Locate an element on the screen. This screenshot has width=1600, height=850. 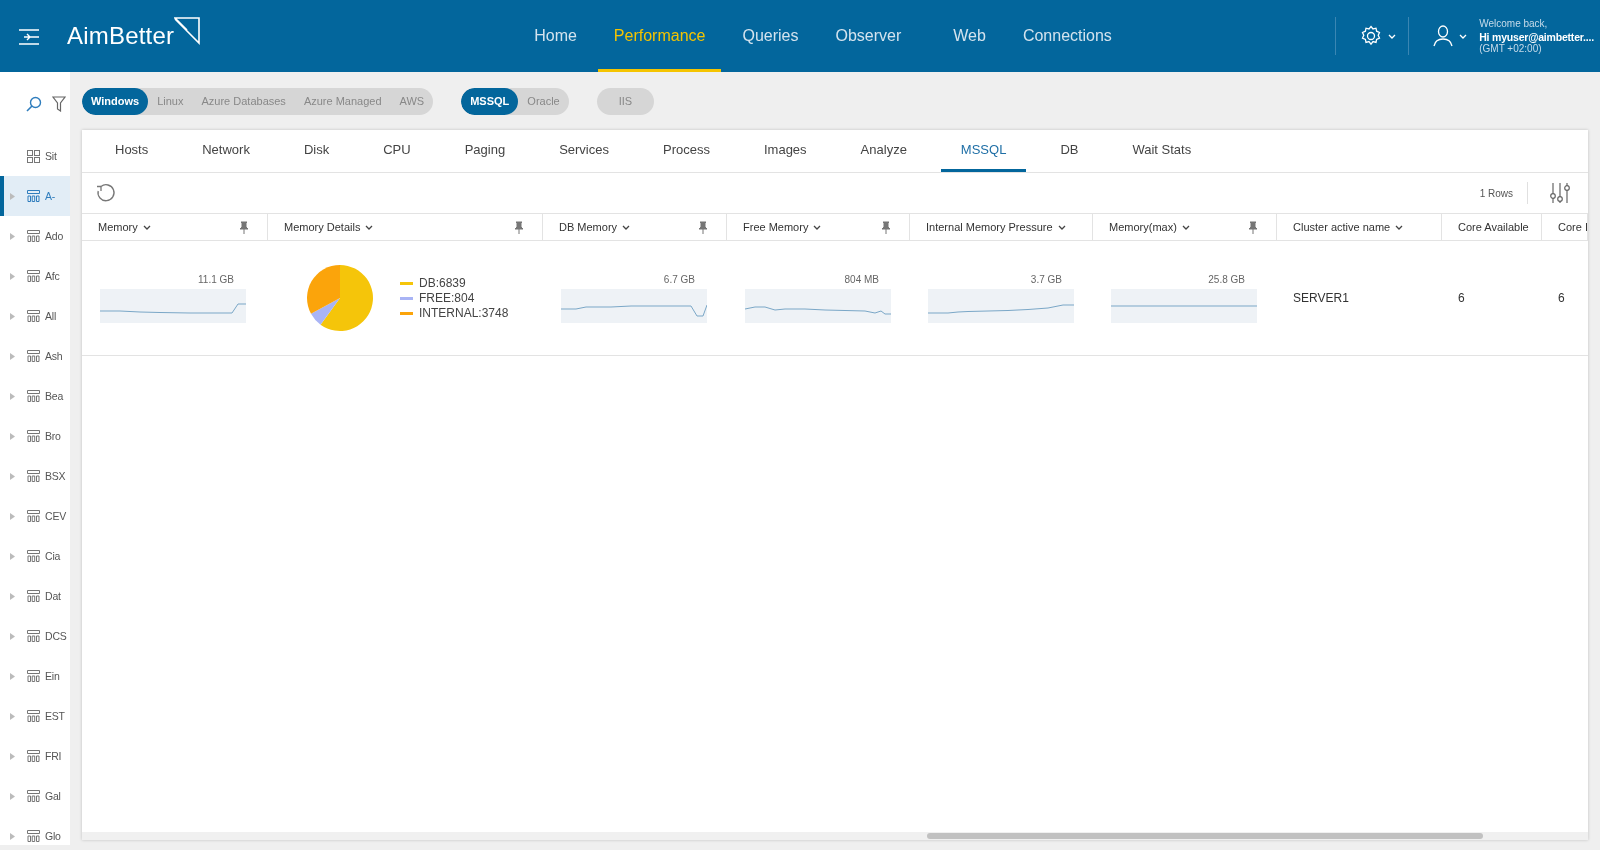
tab: Images is located at coordinates (785, 151).